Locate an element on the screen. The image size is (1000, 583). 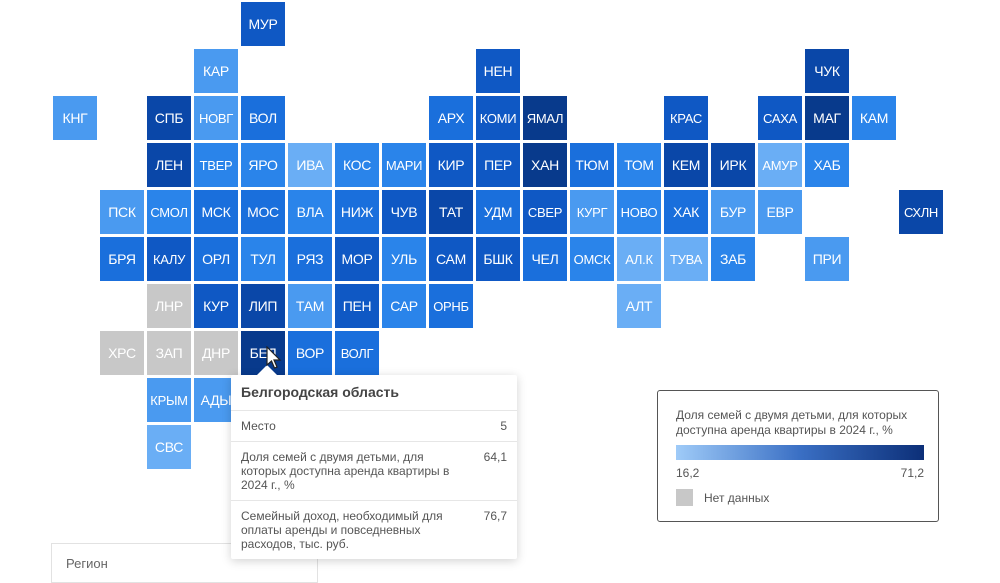
region-tile: ИРК is located at coordinates (733, 165).